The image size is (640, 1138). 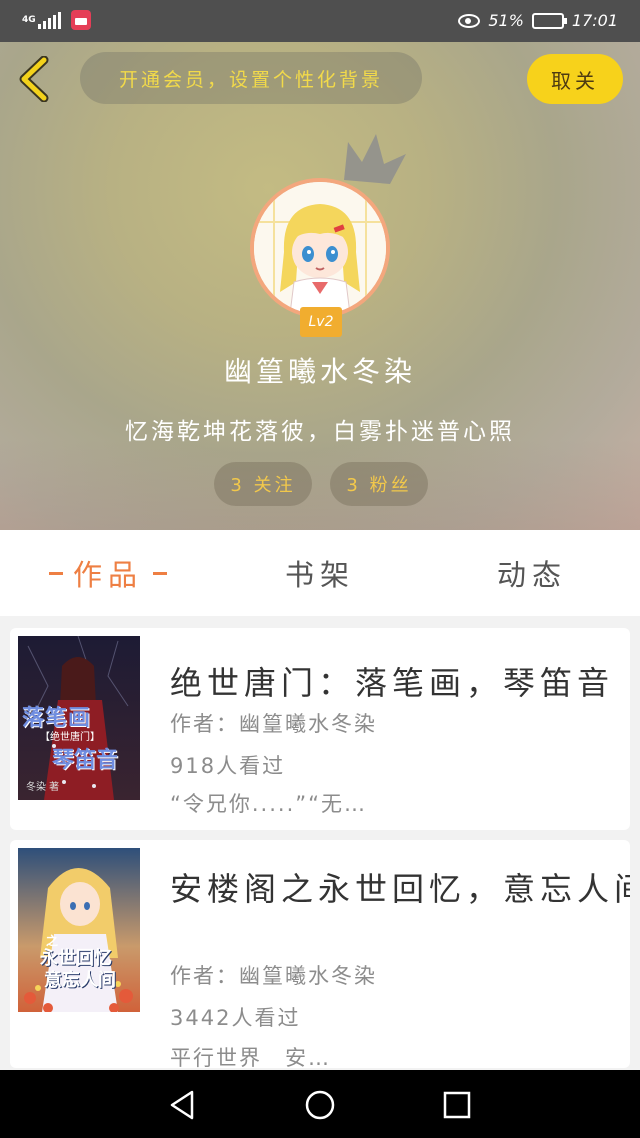 What do you see at coordinates (320, 21) in the screenshot?
I see `status-bar: 4G 51% 17:01` at bounding box center [320, 21].